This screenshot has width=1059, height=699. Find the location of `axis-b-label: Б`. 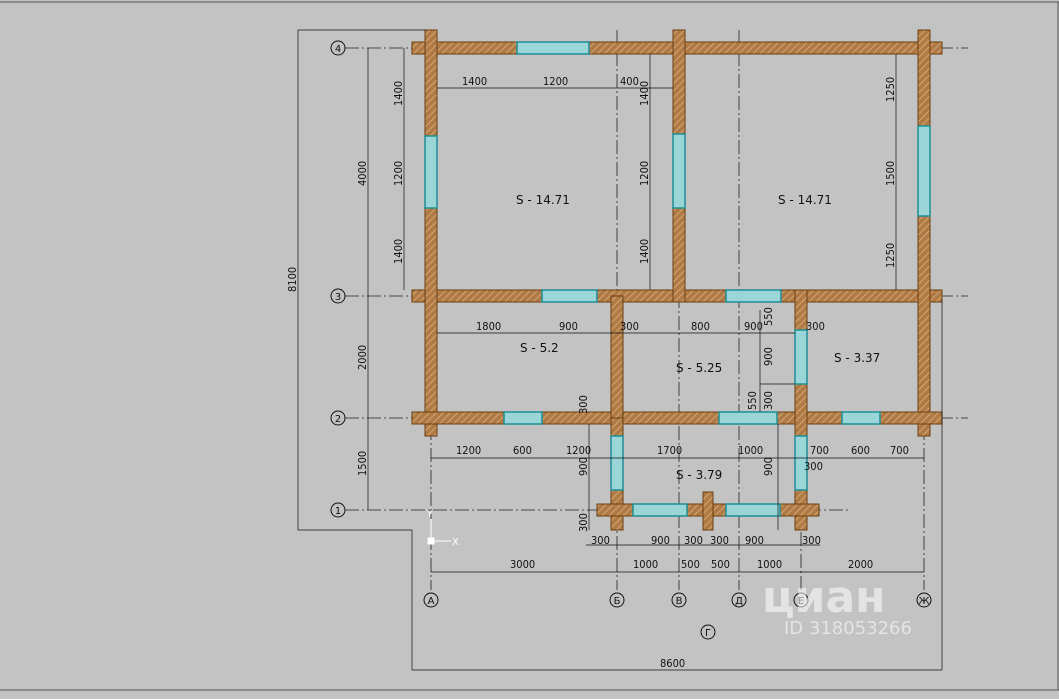

axis-b-label: Б is located at coordinates (617, 601).